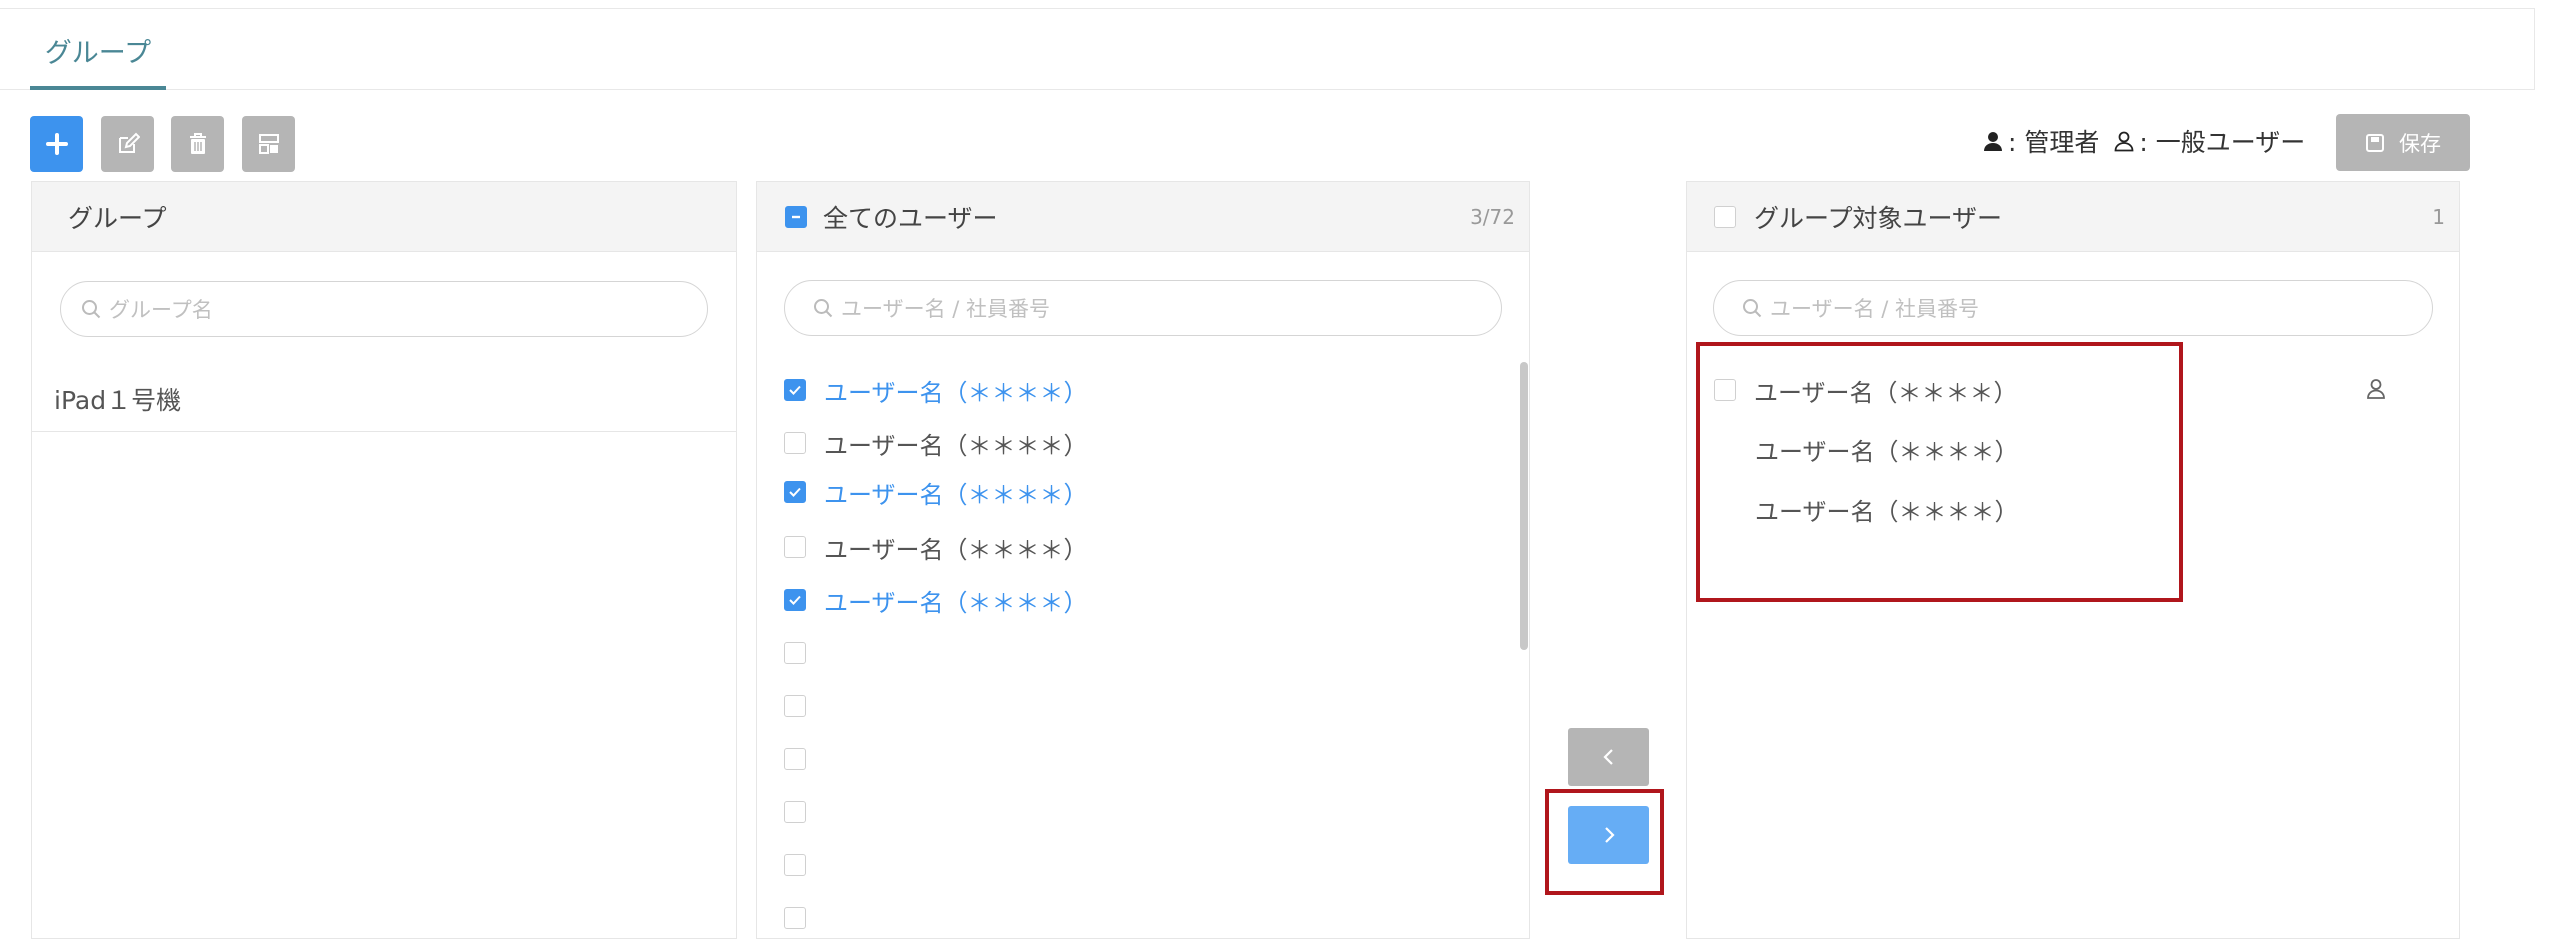 The image size is (2560, 939). I want to click on tab-group: グループ, so click(98, 50).